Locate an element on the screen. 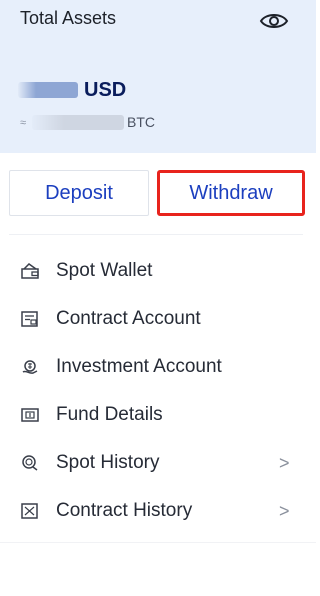 This screenshot has width=320, height=596. menu-item-label: Spot Wallet is located at coordinates (104, 270).